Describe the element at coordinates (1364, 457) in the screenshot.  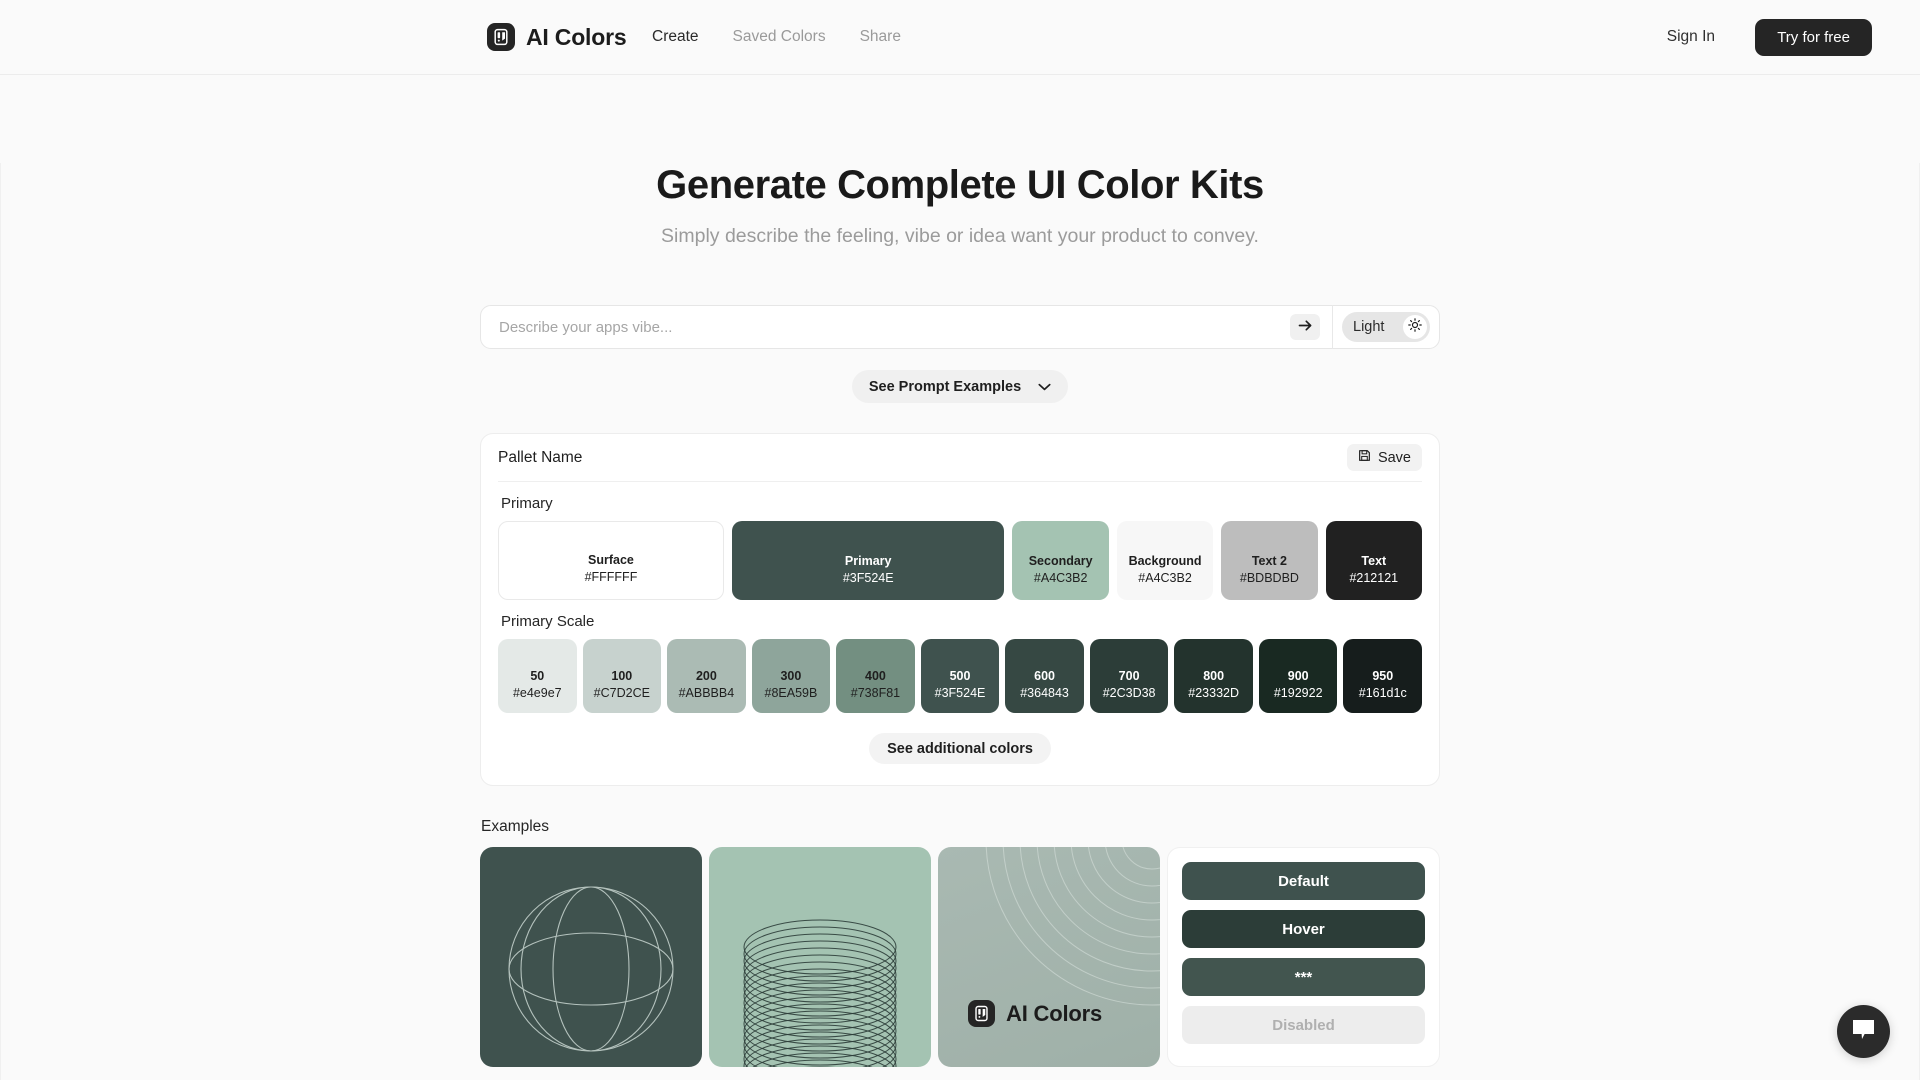
I see `save-disk-icon` at that location.